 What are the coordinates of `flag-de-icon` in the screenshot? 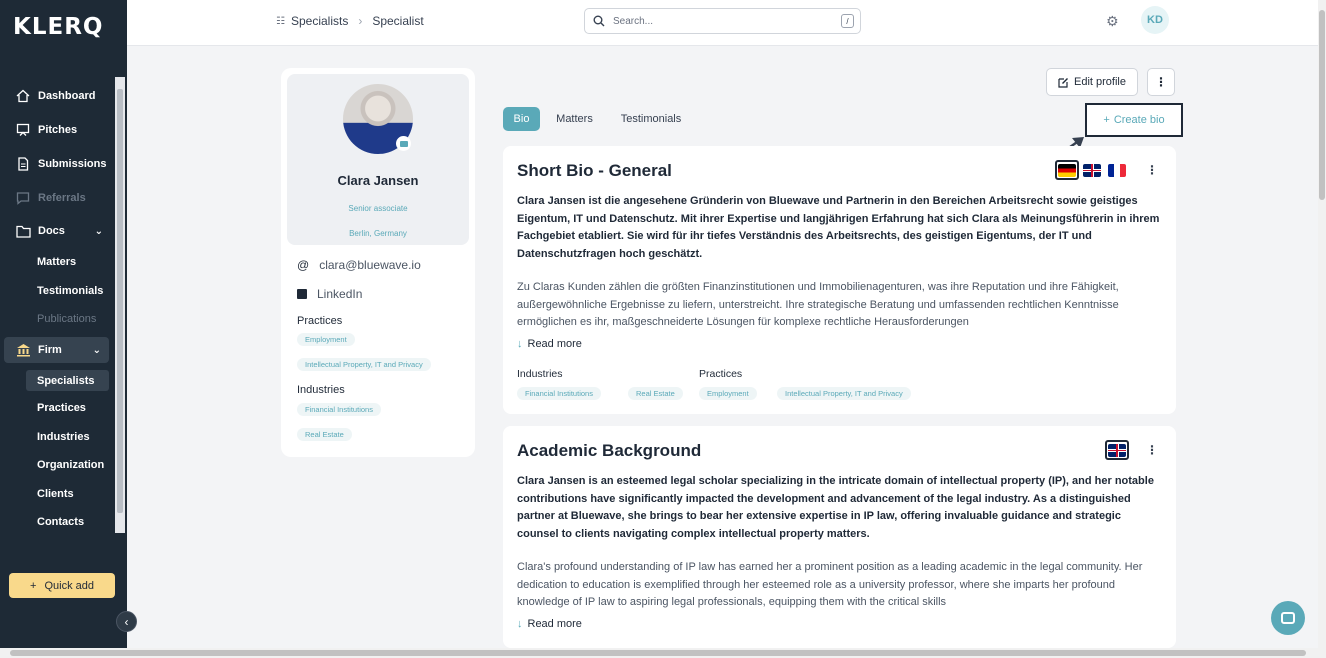 It's located at (1067, 170).